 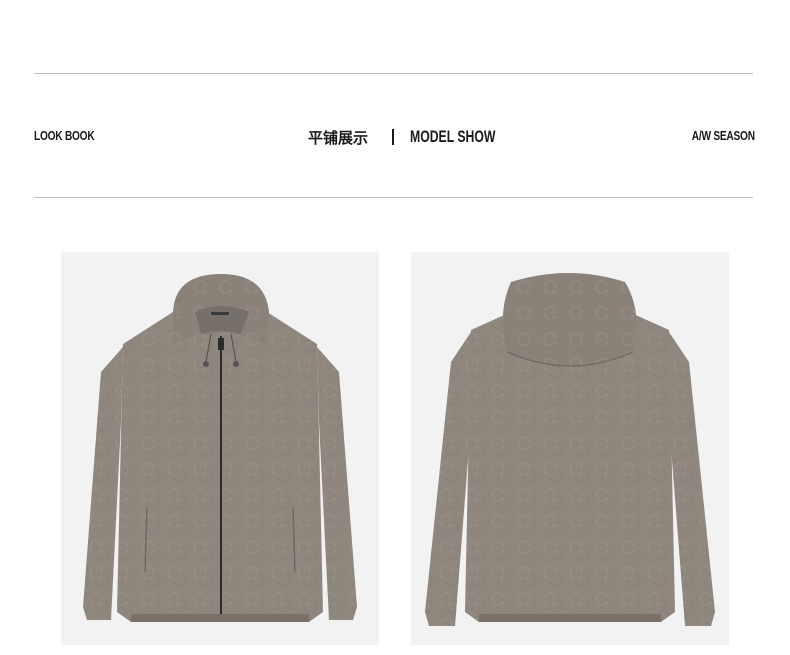 I want to click on season-label: A/W SEASON, so click(x=723, y=135).